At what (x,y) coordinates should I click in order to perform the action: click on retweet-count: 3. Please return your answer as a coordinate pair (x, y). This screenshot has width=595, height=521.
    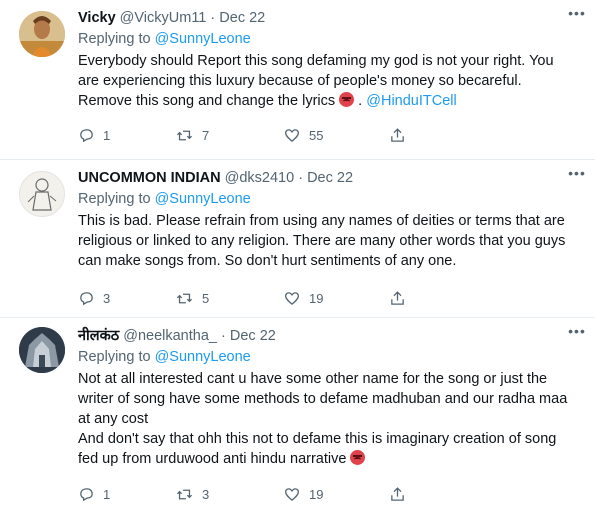
    Looking at the image, I should click on (206, 494).